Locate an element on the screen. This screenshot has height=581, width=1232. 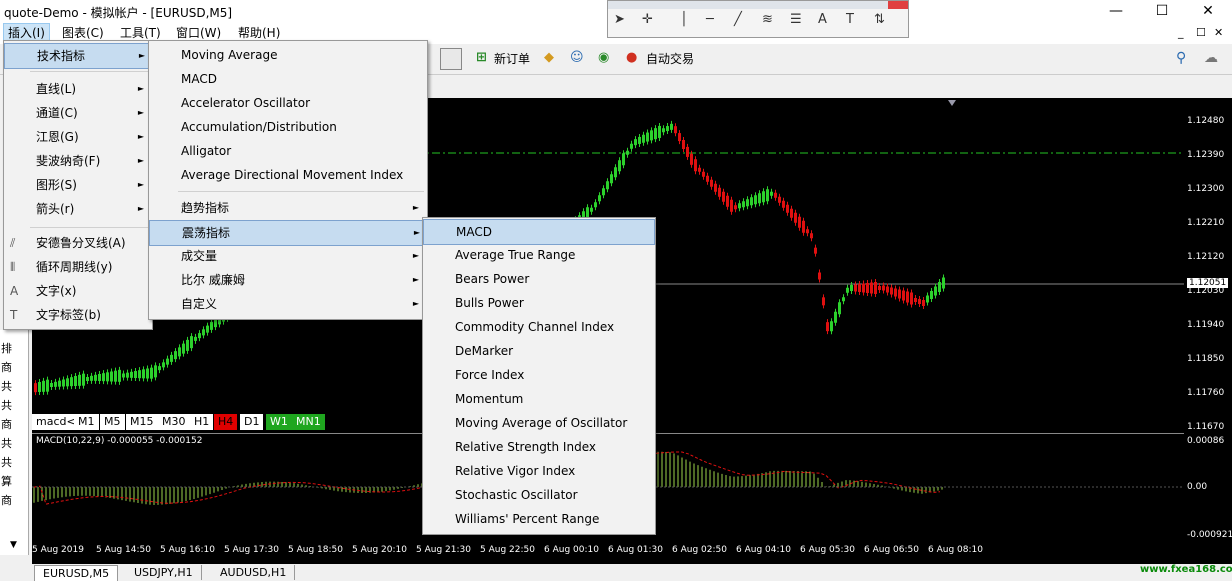
minimize-button: — is located at coordinates (1116, 12).